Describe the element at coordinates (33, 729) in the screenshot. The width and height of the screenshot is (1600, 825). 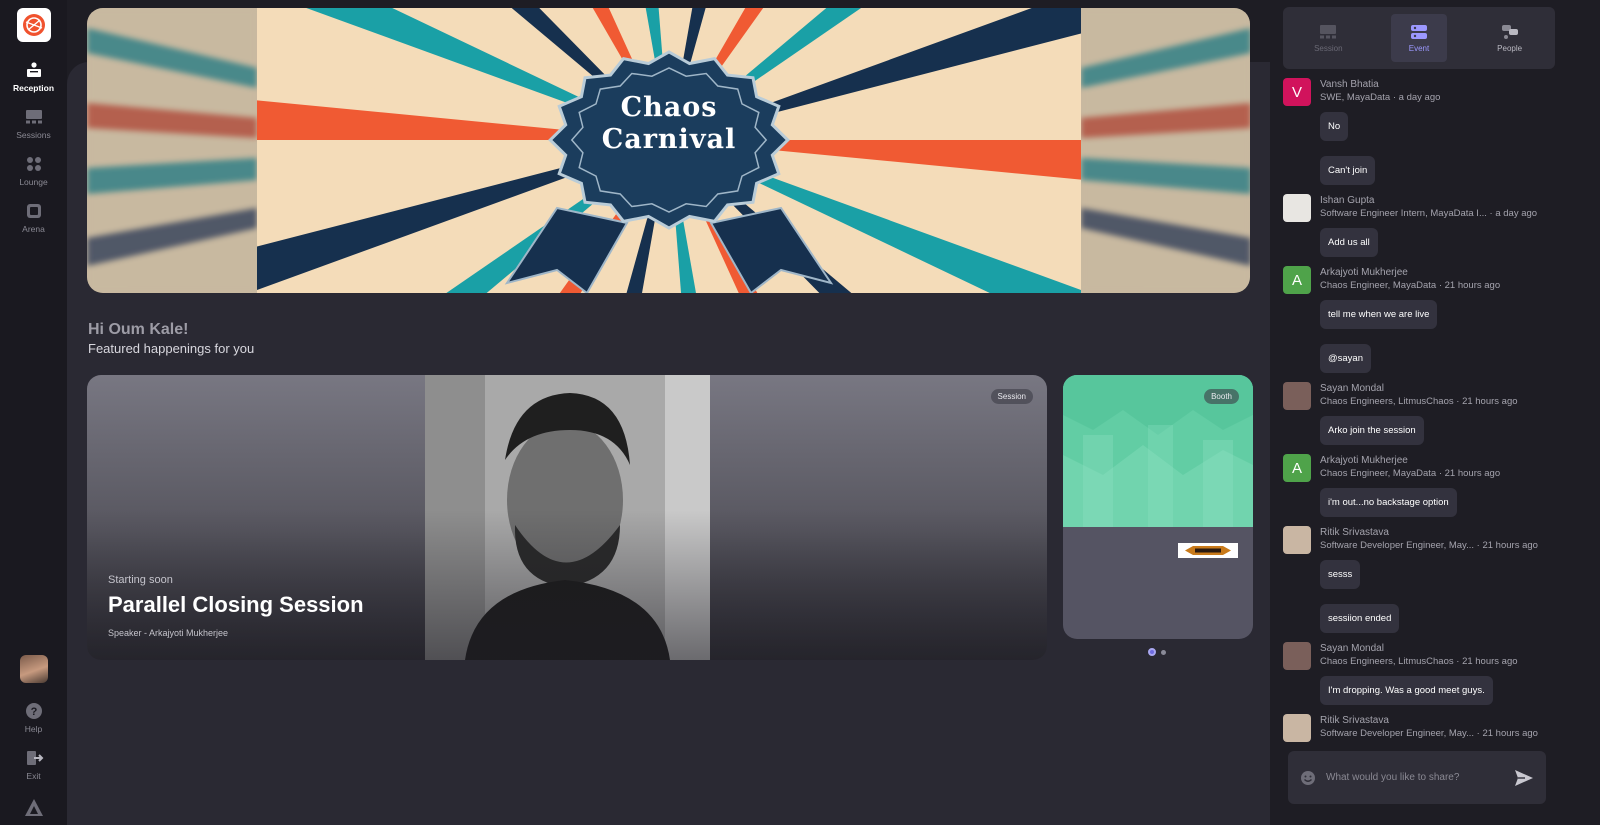
I see `nav-label: Help` at that location.